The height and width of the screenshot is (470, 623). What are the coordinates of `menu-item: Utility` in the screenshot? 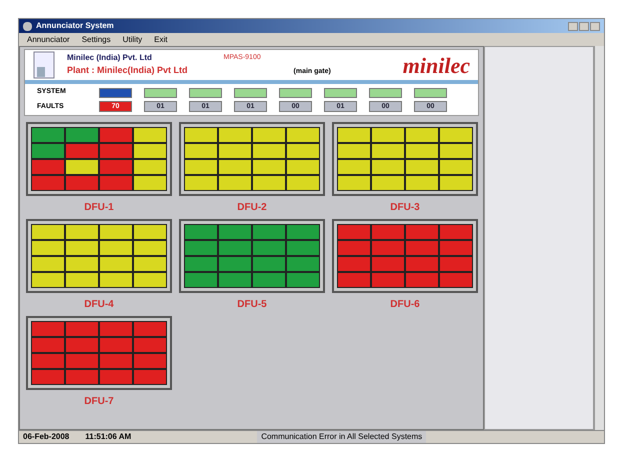 It's located at (132, 40).